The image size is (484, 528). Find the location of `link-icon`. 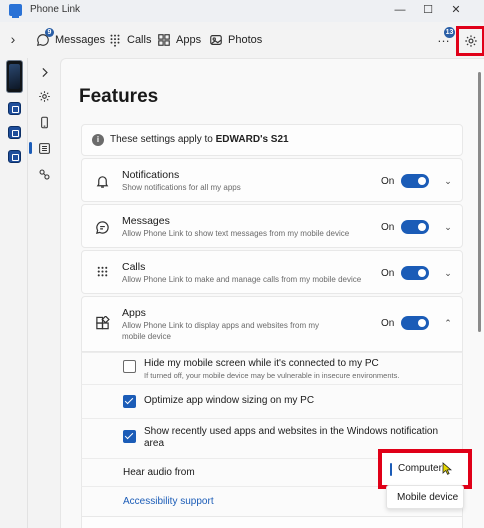

link-icon is located at coordinates (44, 174).